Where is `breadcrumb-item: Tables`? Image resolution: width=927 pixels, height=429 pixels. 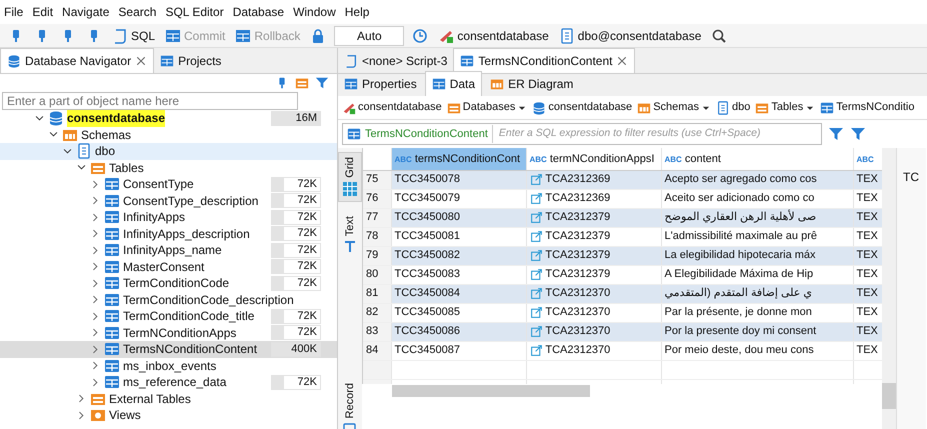 breadcrumb-item: Tables is located at coordinates (785, 107).